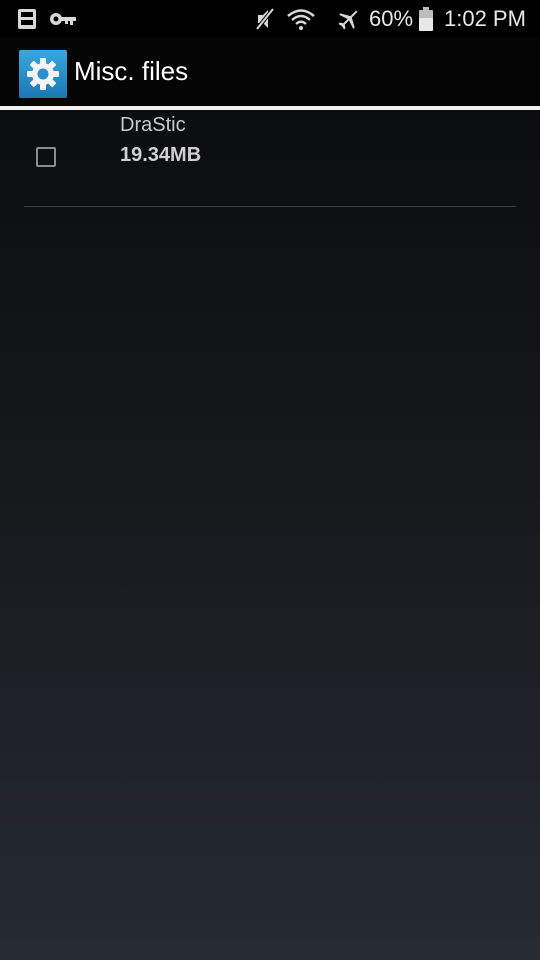 The image size is (540, 960). What do you see at coordinates (426, 19) in the screenshot?
I see `battery-icon` at bounding box center [426, 19].